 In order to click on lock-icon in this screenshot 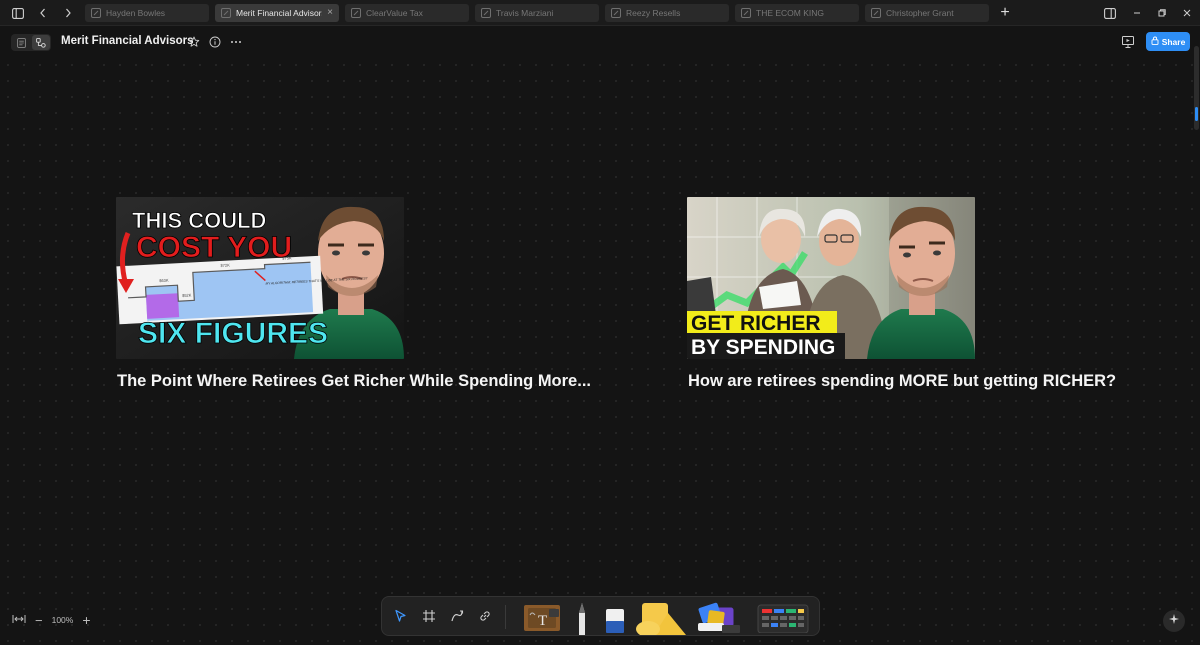, I will do `click(1155, 41)`.